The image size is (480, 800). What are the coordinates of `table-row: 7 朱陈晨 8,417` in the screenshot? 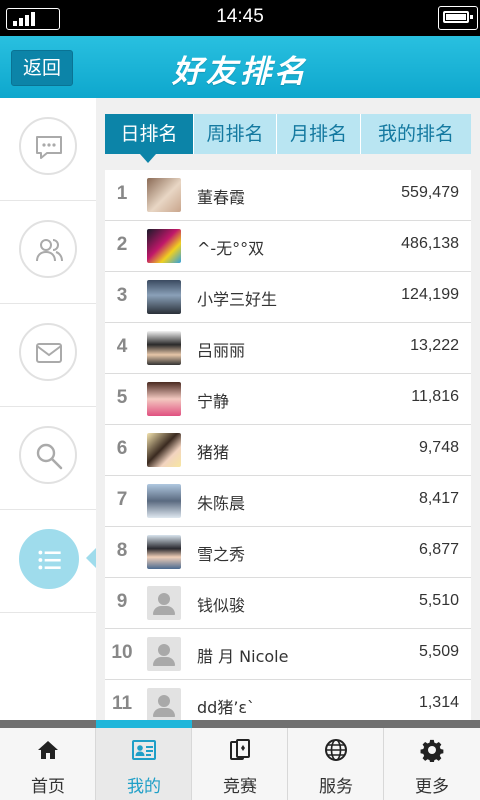 It's located at (288, 501).